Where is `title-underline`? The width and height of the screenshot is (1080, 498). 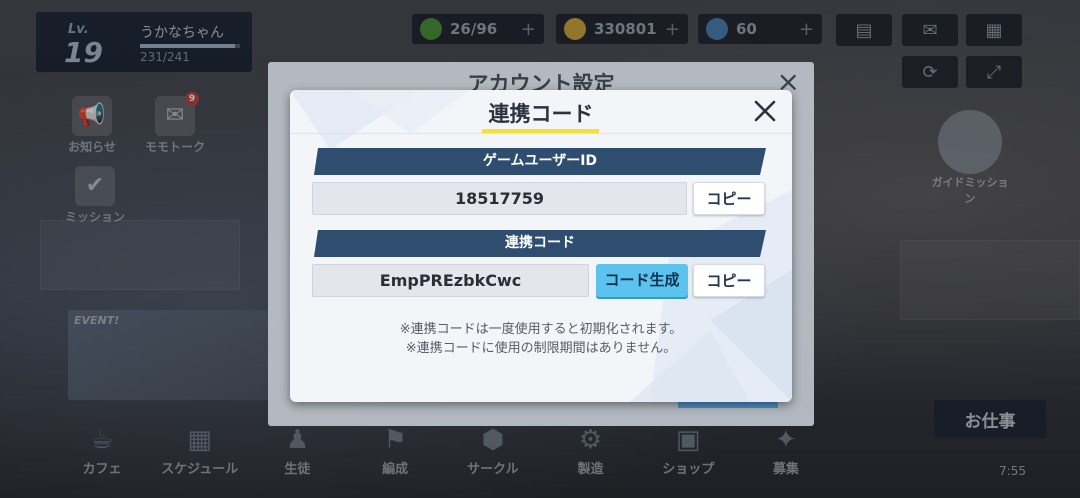
title-underline is located at coordinates (540, 131).